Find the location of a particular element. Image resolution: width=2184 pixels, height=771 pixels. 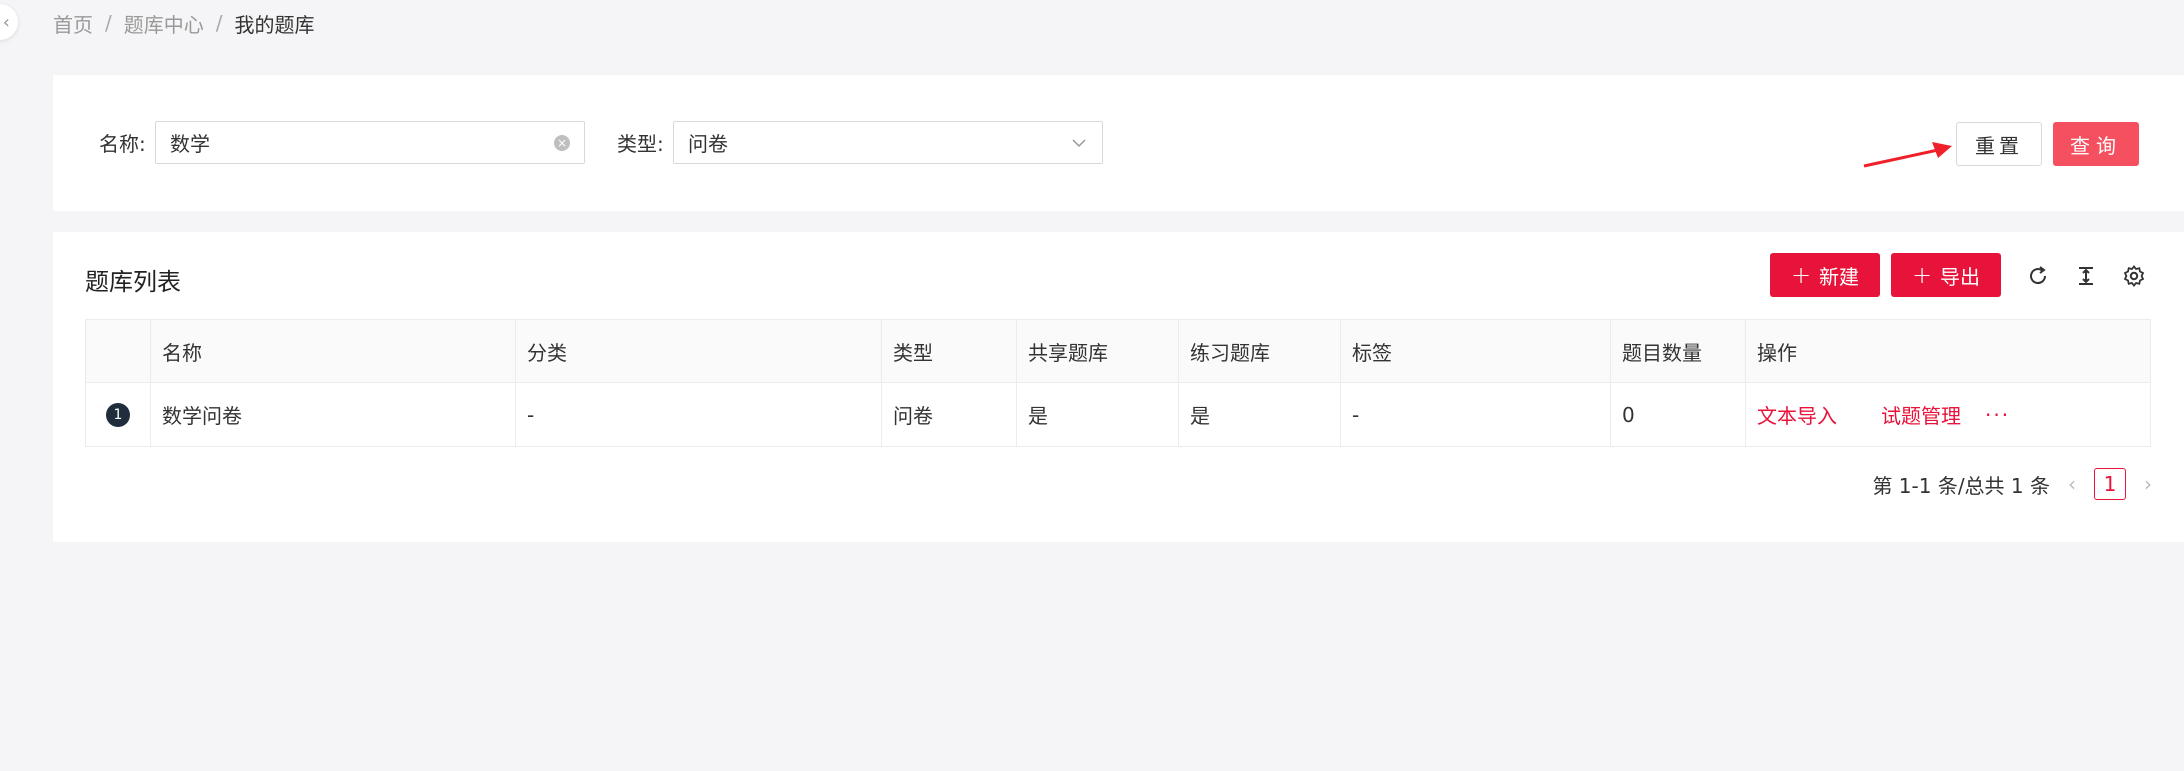

breadcrumb: 首页 / 题库中心 / 我的题库 is located at coordinates (184, 23).